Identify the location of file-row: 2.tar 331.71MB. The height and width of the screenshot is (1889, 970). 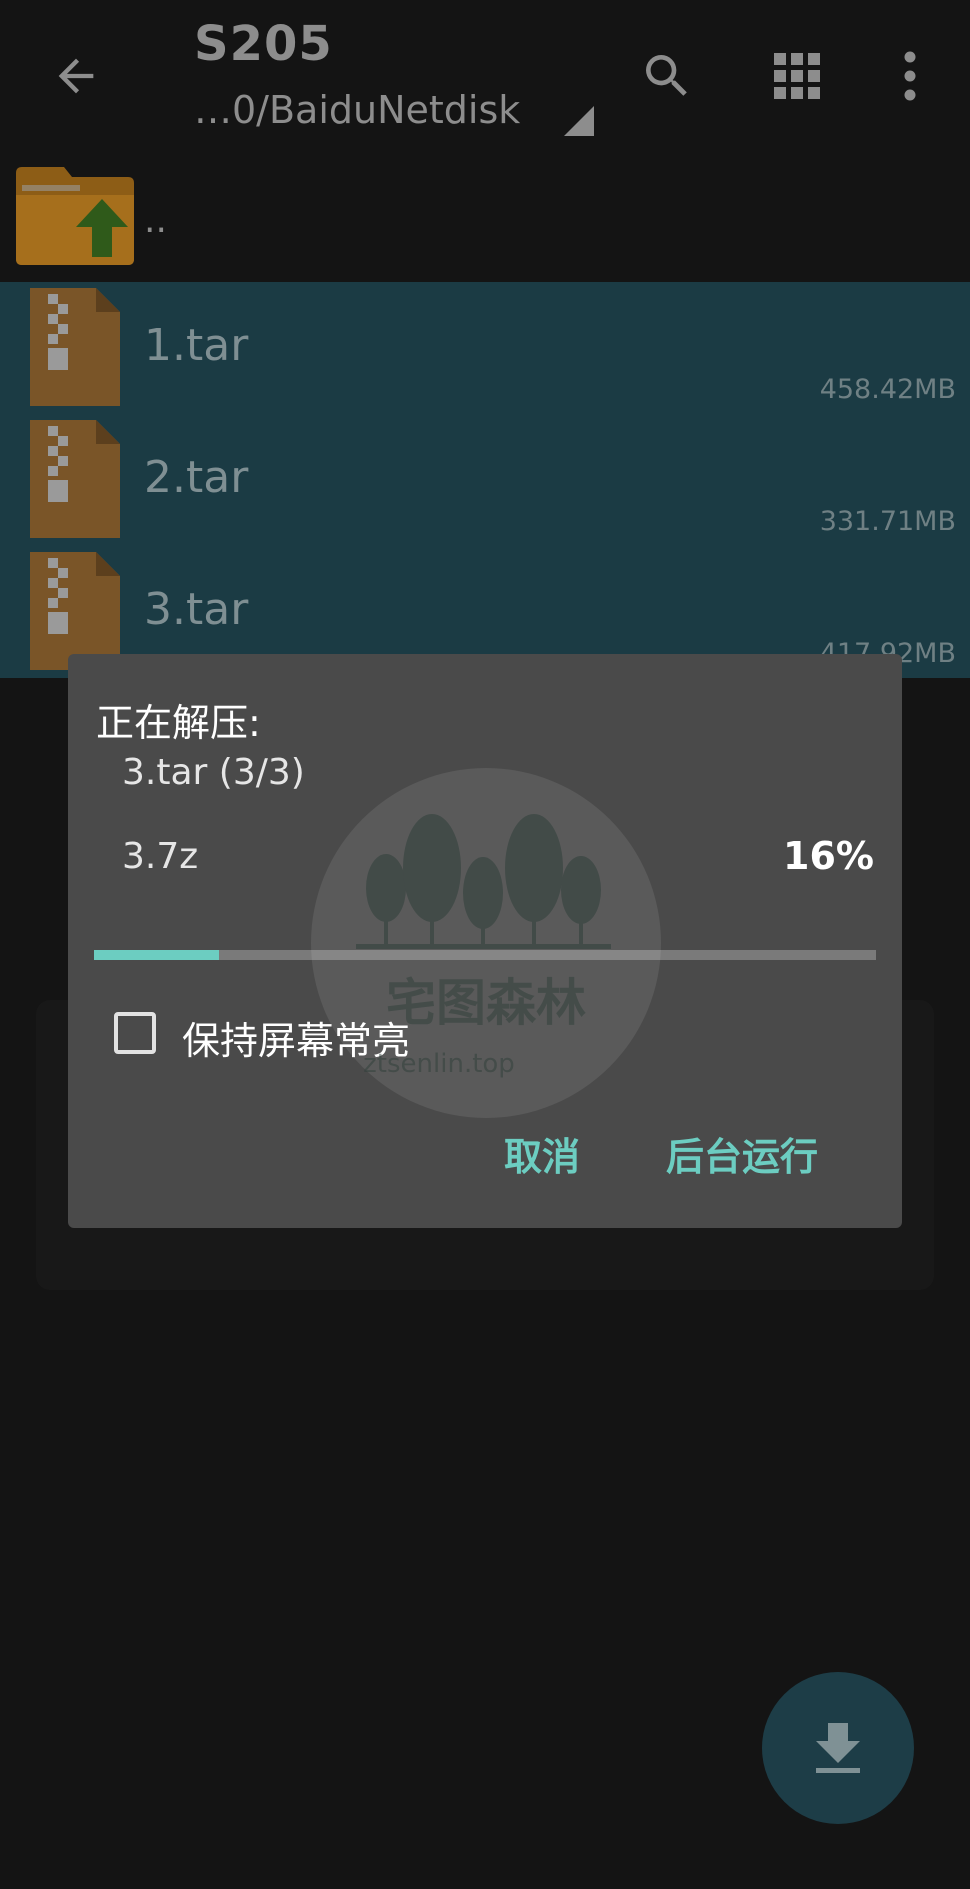
(485, 480).